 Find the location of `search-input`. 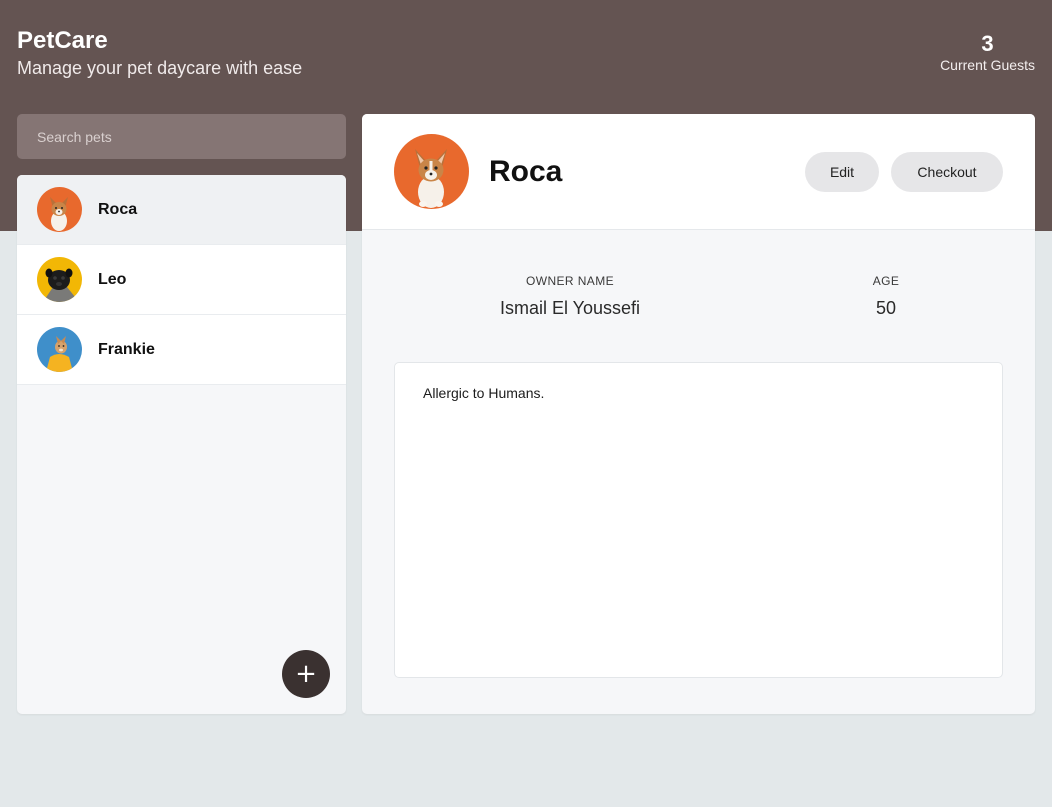

search-input is located at coordinates (181, 136).